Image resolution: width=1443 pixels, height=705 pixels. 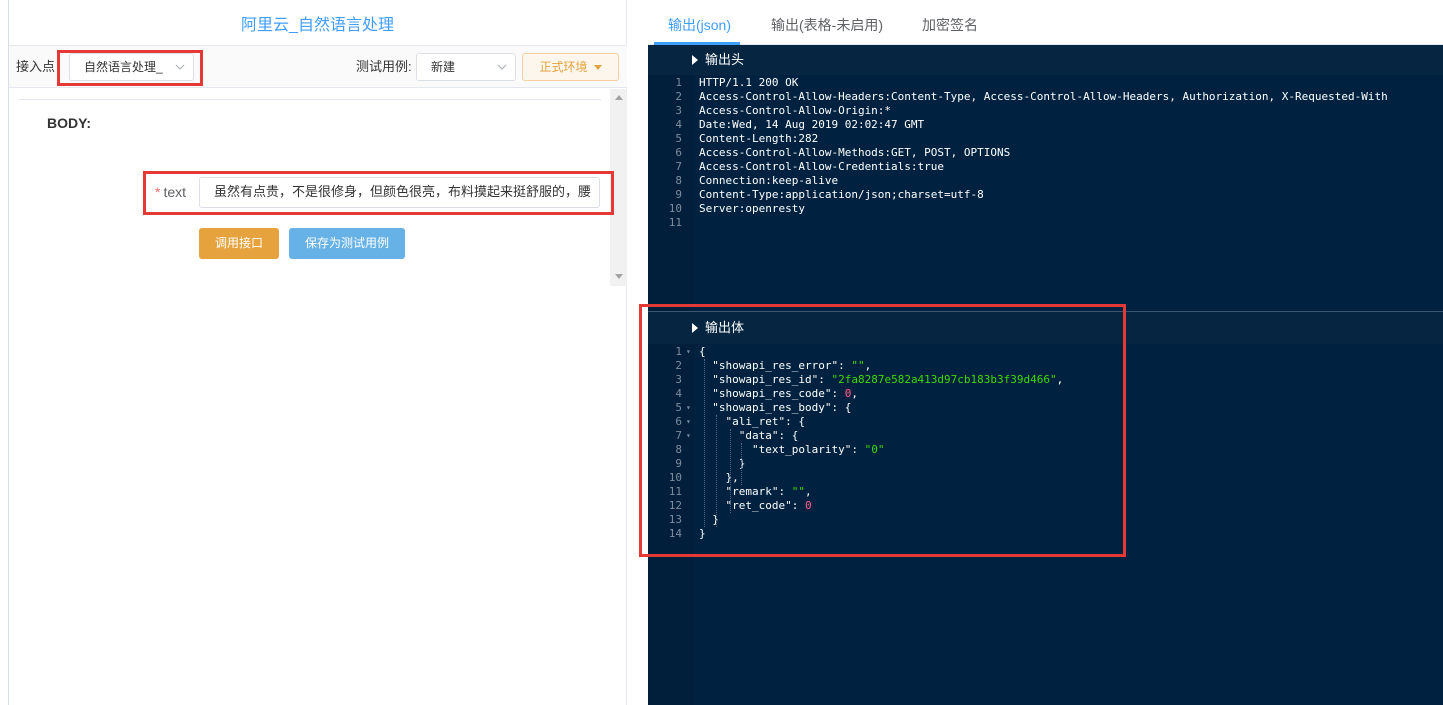 I want to click on line-number: 3, so click(x=678, y=379).